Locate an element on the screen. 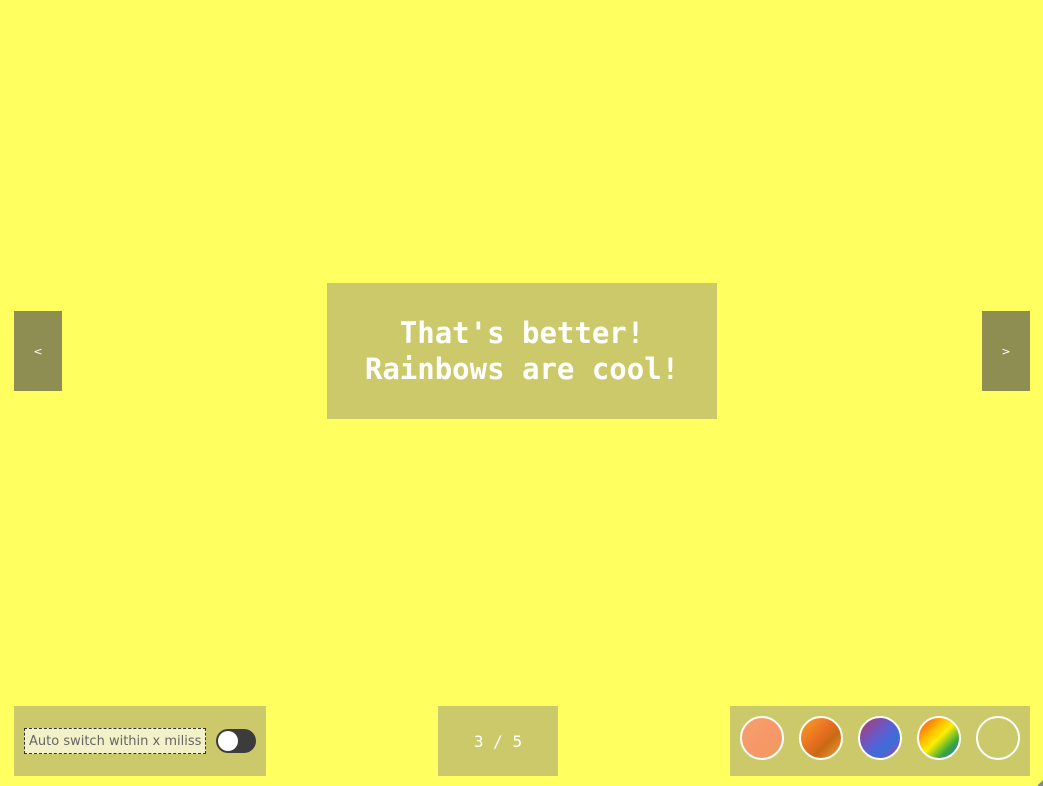 Image resolution: width=1043 pixels, height=786 pixels. slide-text: That's better! Rainbows are cool! is located at coordinates (522, 351).